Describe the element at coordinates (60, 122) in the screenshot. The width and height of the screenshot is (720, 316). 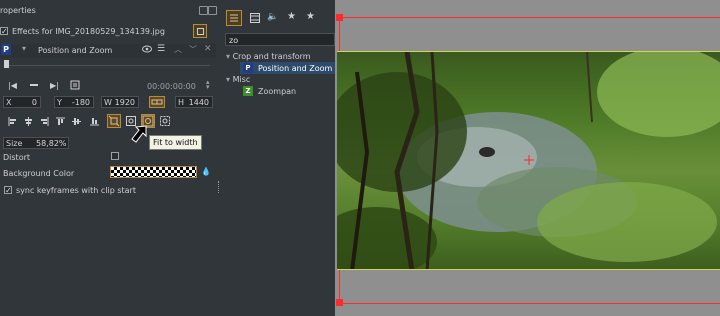
I see `align-top-icon` at that location.